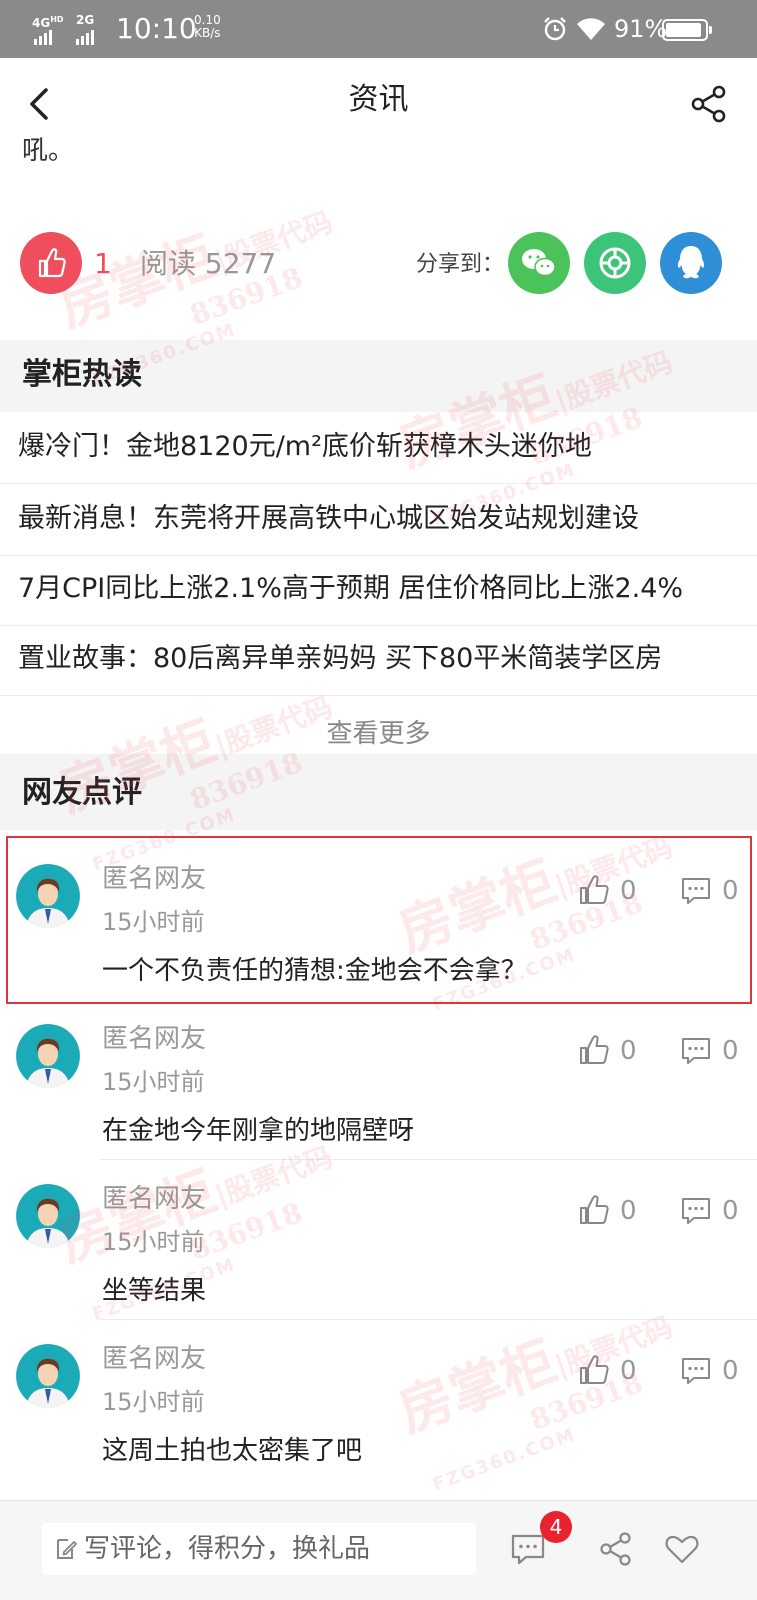 This screenshot has width=757, height=1600. Describe the element at coordinates (103, 263) in the screenshot. I see `like-count: 1` at that location.